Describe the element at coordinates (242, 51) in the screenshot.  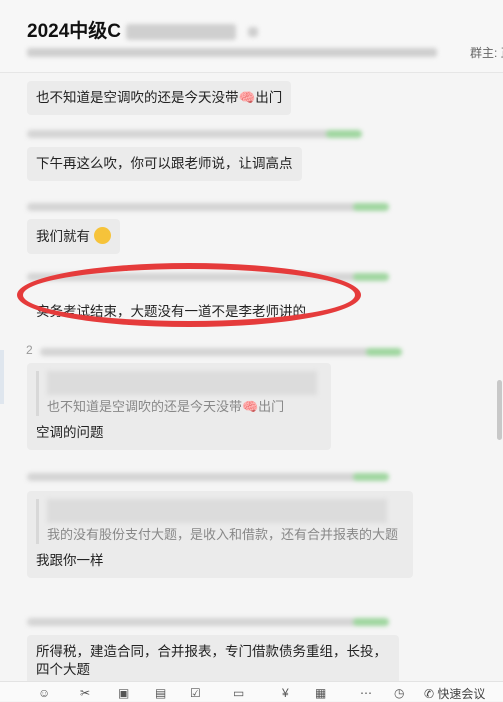
I see `group-subtitle` at that location.